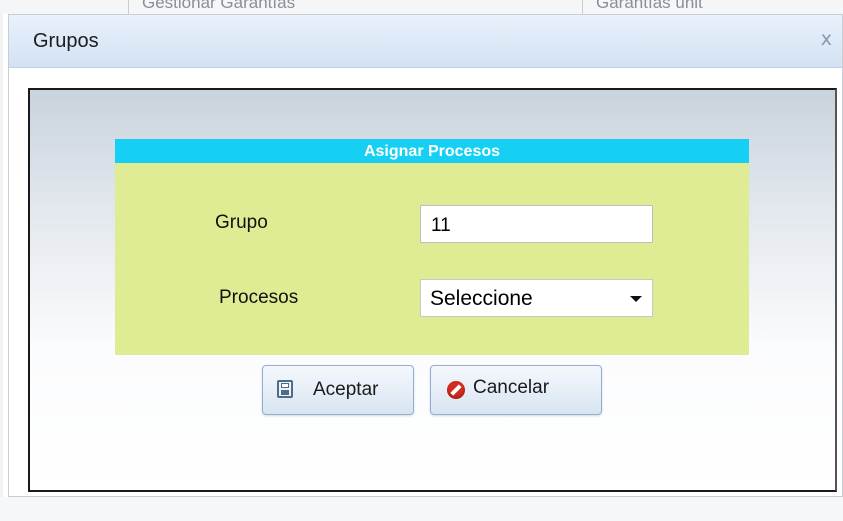 This screenshot has height=521, width=843. I want to click on background-tab-strip: Gestionar Garantías Garantías unit, so click(421, 7).